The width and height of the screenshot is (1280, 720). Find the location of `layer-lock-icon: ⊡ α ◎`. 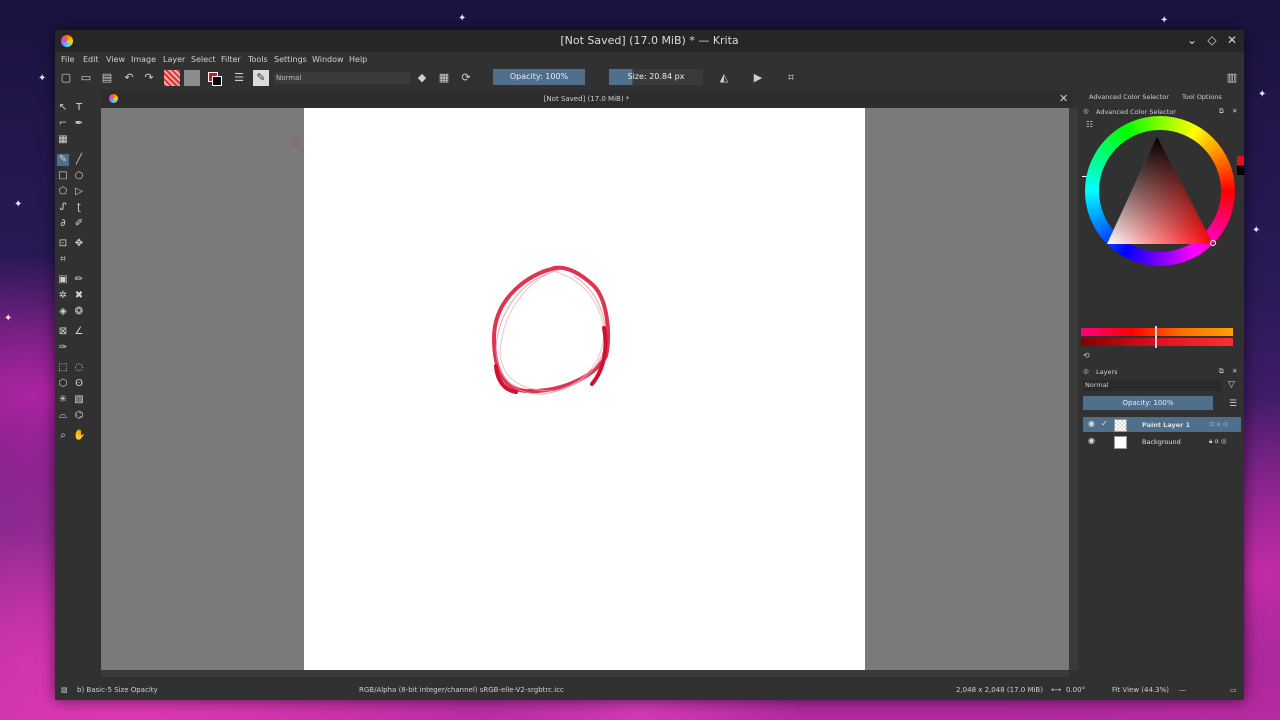

layer-lock-icon: ⊡ α ◎ is located at coordinates (1219, 424).